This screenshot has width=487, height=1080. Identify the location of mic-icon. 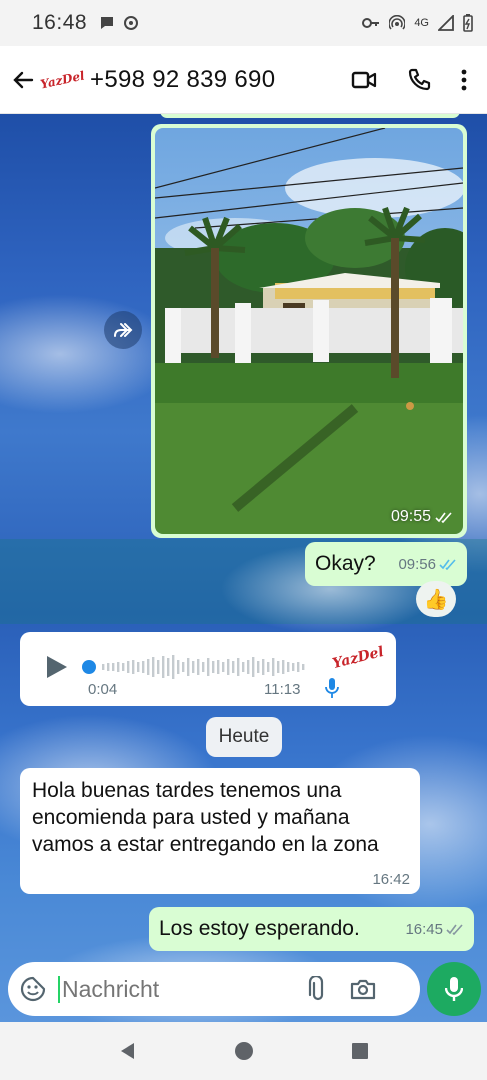
(454, 989).